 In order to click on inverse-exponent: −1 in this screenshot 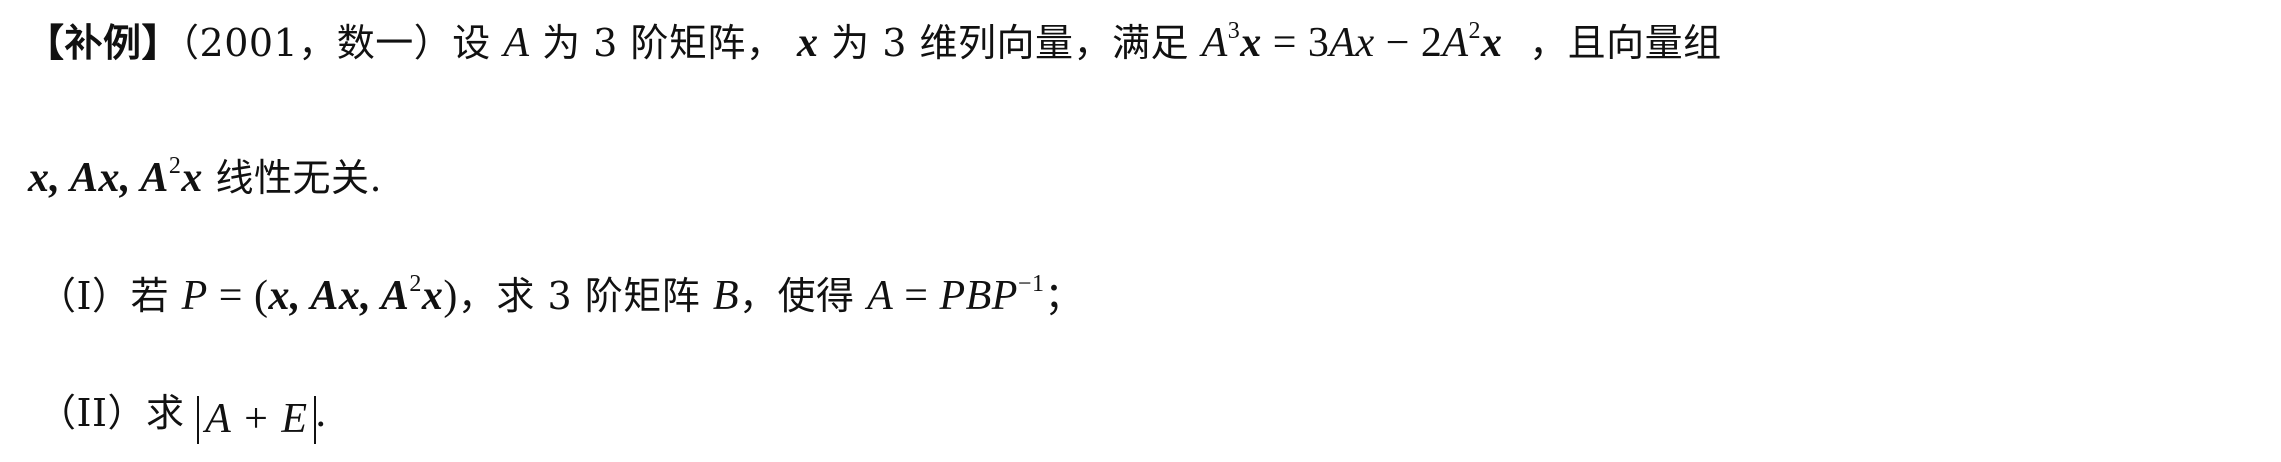, I will do `click(1031, 284)`.